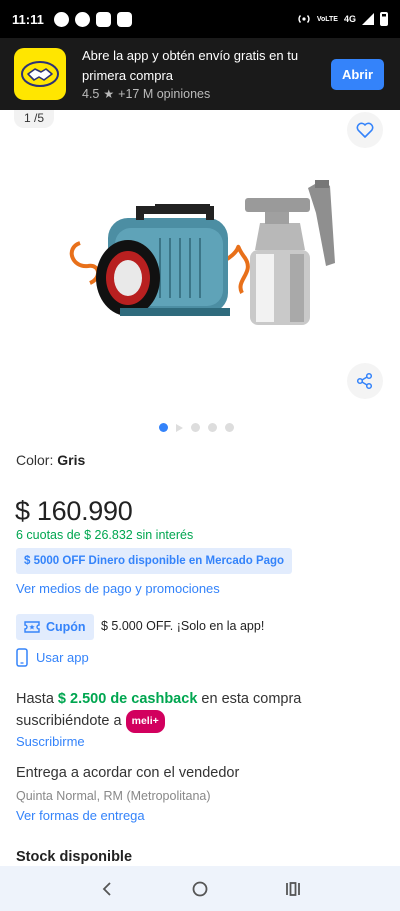 The height and width of the screenshot is (911, 400). What do you see at coordinates (293, 889) in the screenshot?
I see `recent-apps-icon` at bounding box center [293, 889].